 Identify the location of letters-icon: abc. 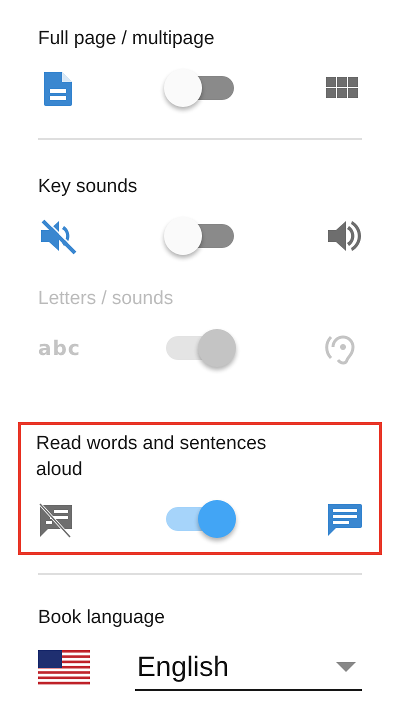
(60, 348).